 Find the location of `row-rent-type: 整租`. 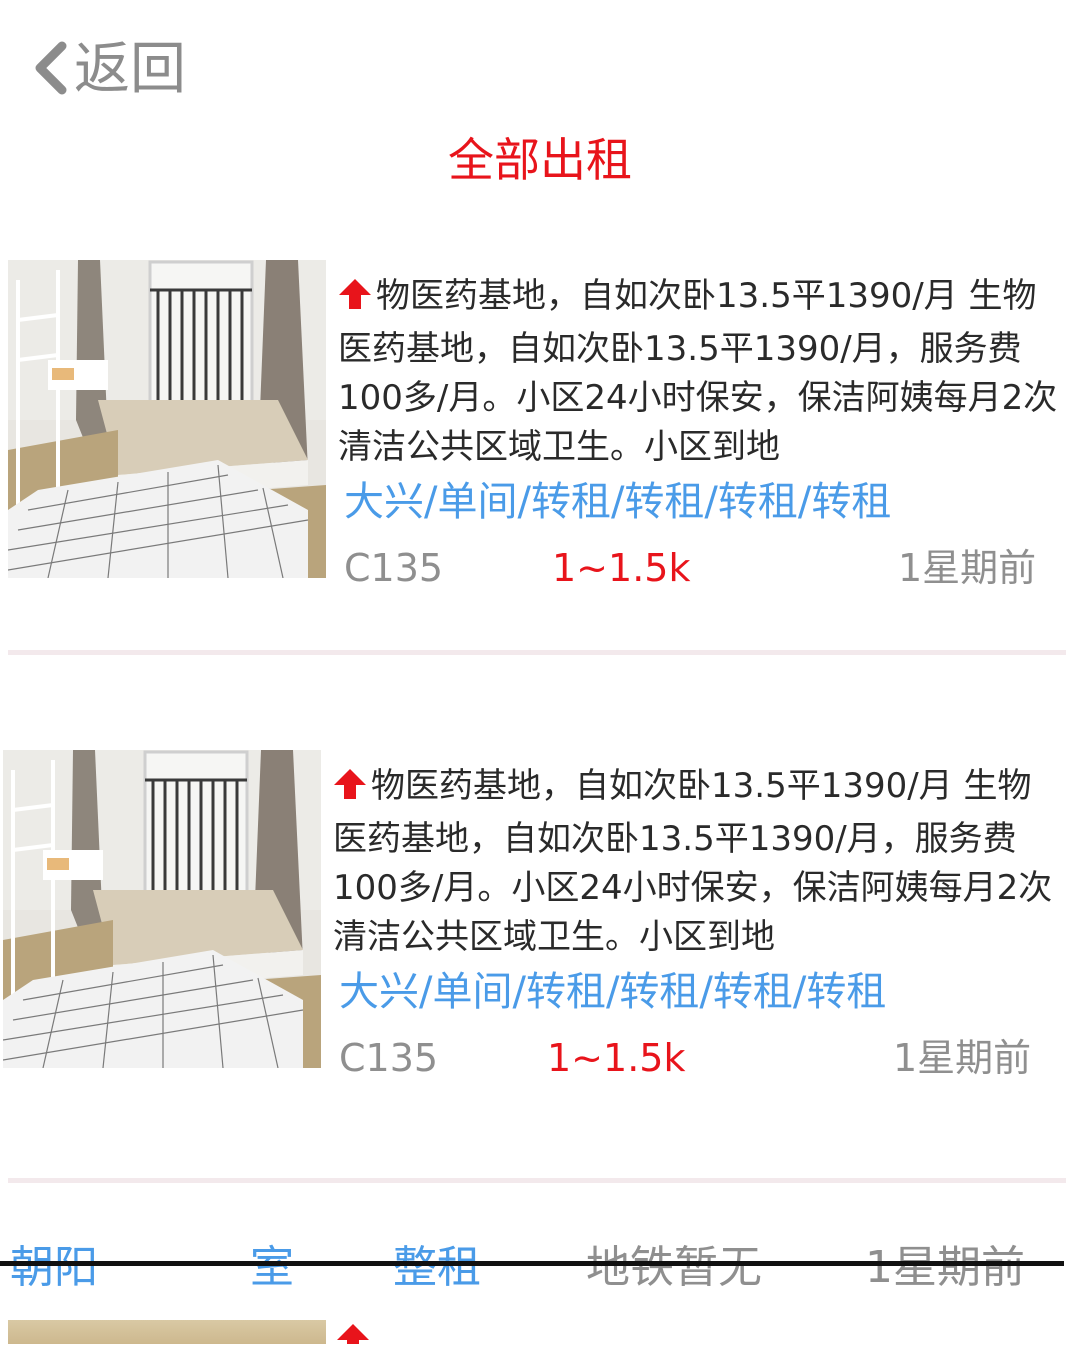

row-rent-type: 整租 is located at coordinates (437, 1267).